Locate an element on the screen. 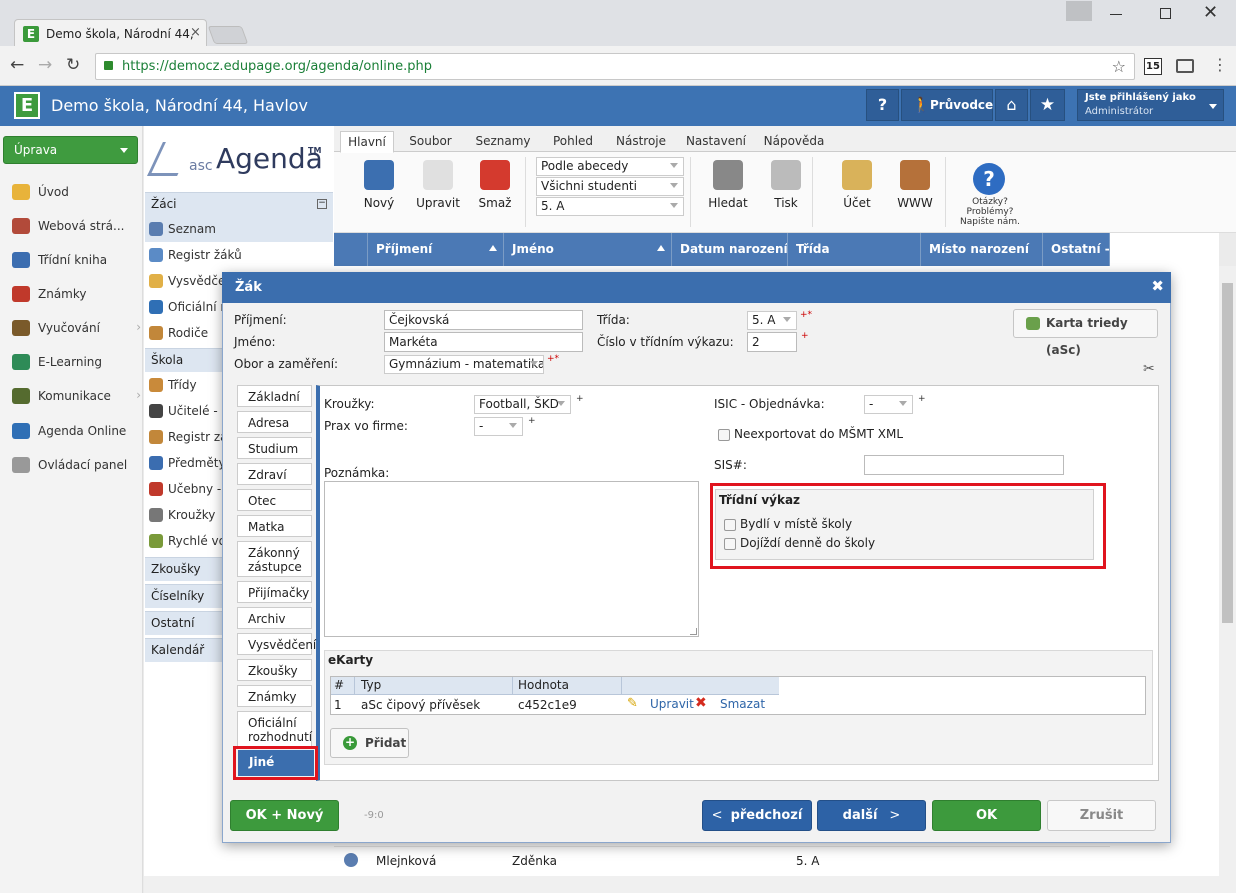 The width and height of the screenshot is (1236, 893). help-button: ? is located at coordinates (882, 105).